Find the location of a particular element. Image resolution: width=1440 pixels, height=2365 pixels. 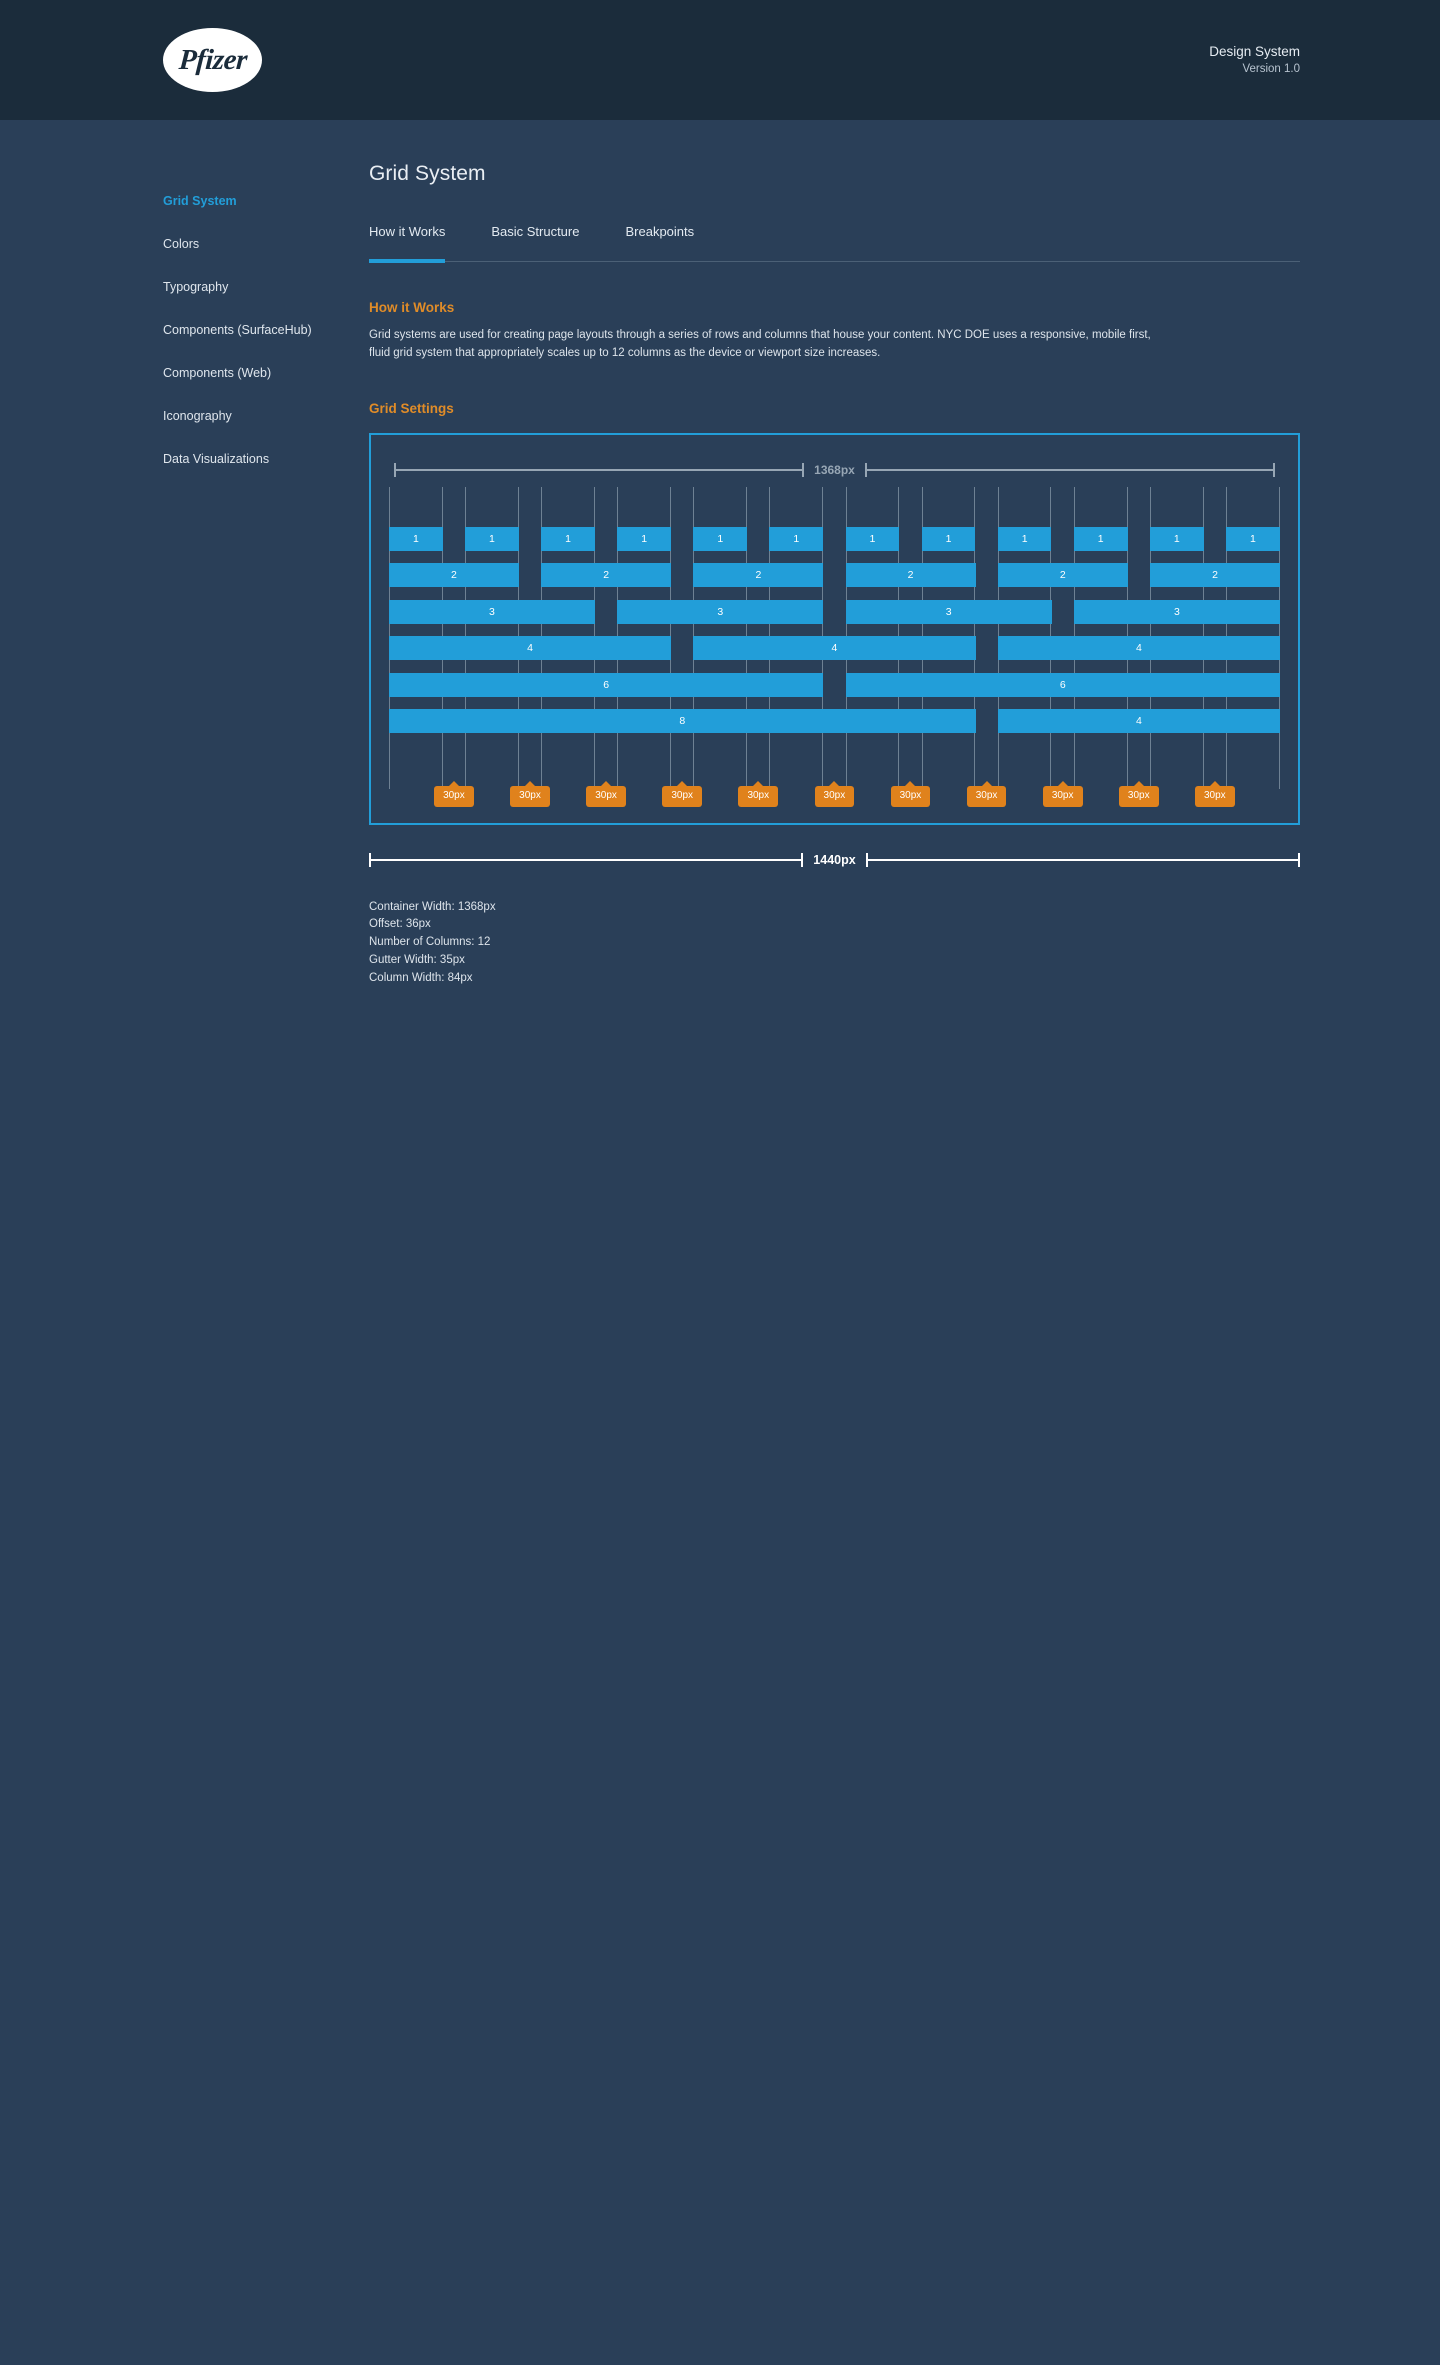

sidebar-item-components-web: Components (Web) is located at coordinates (263, 372).